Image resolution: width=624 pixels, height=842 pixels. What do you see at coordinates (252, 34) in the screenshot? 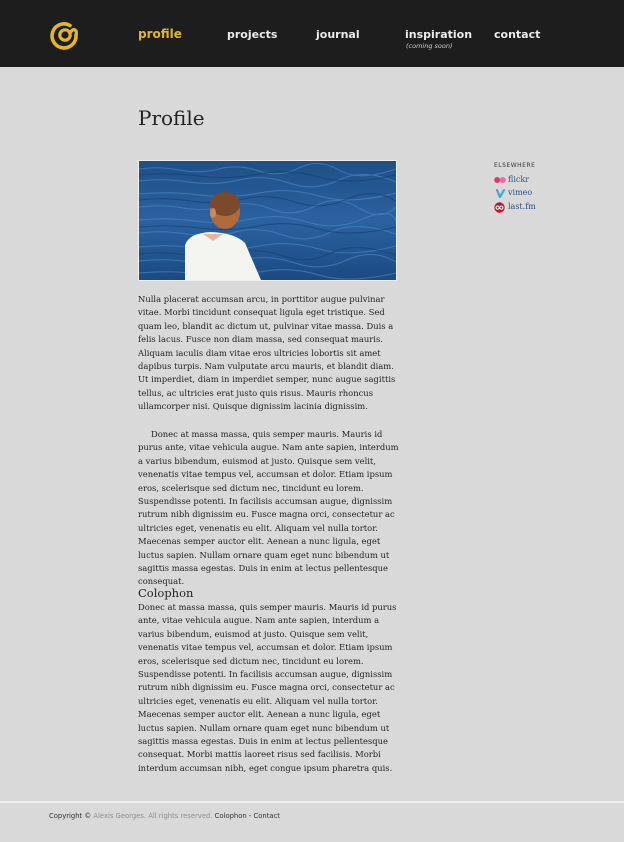
I see `nav-projects: projects` at bounding box center [252, 34].